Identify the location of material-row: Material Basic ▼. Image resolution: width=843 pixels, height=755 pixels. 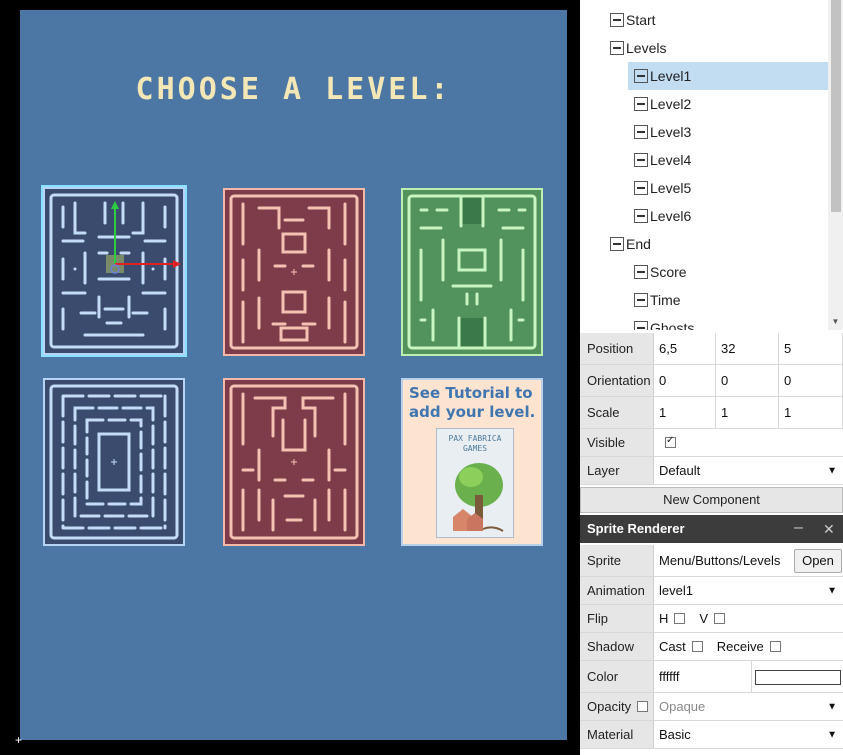
(711, 735).